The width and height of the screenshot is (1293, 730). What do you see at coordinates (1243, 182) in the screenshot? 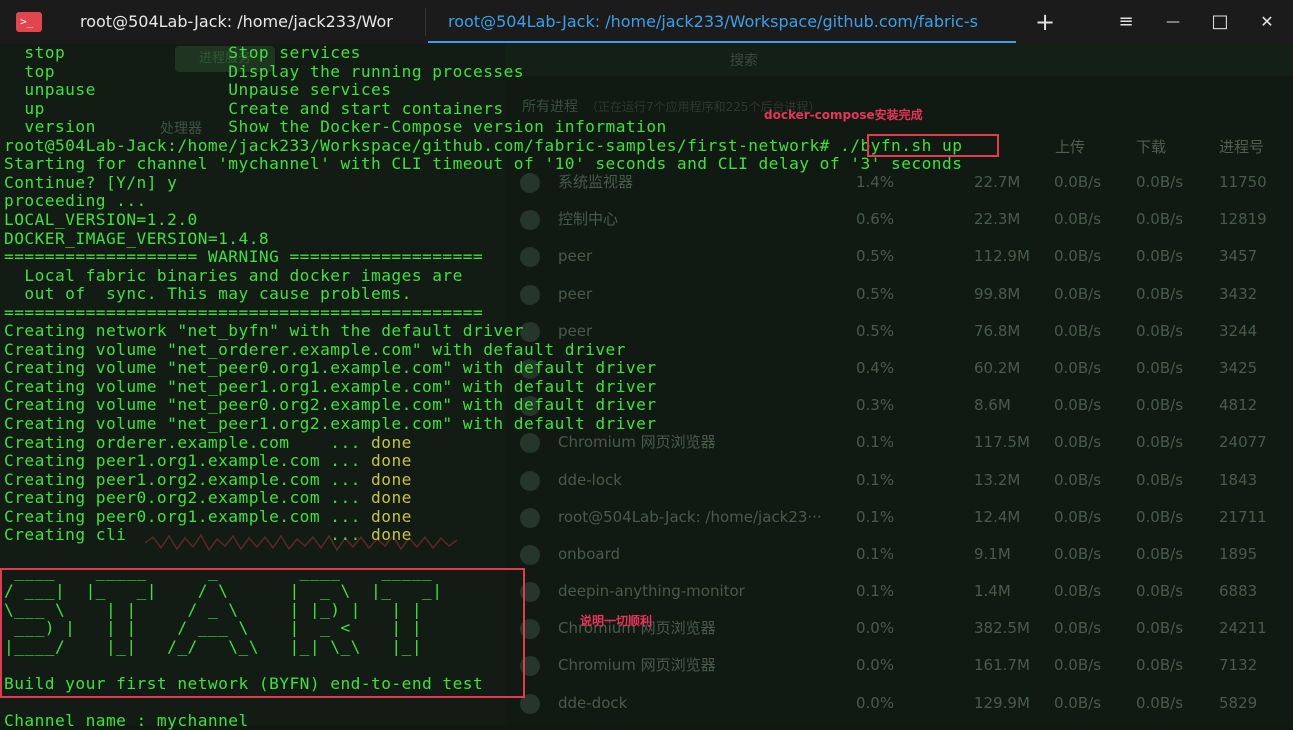
I see `bg-process-pid: 11750` at bounding box center [1243, 182].